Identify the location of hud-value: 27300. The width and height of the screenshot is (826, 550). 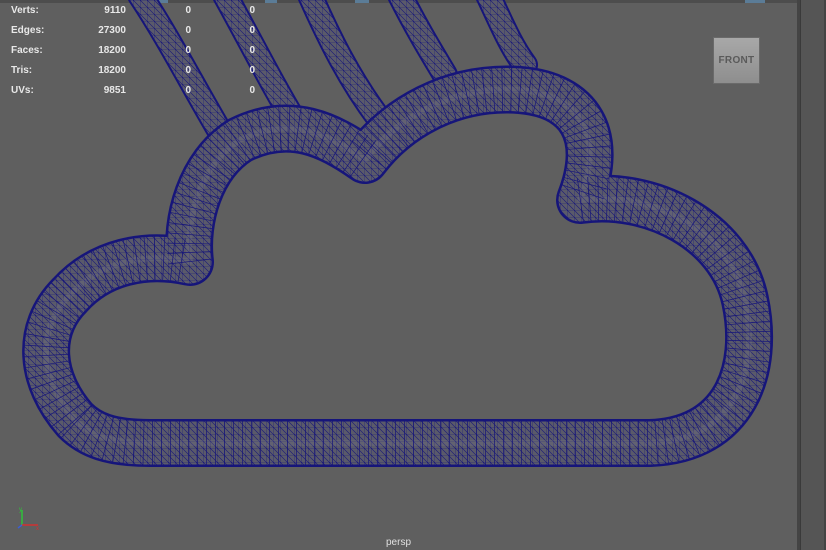
(112, 30).